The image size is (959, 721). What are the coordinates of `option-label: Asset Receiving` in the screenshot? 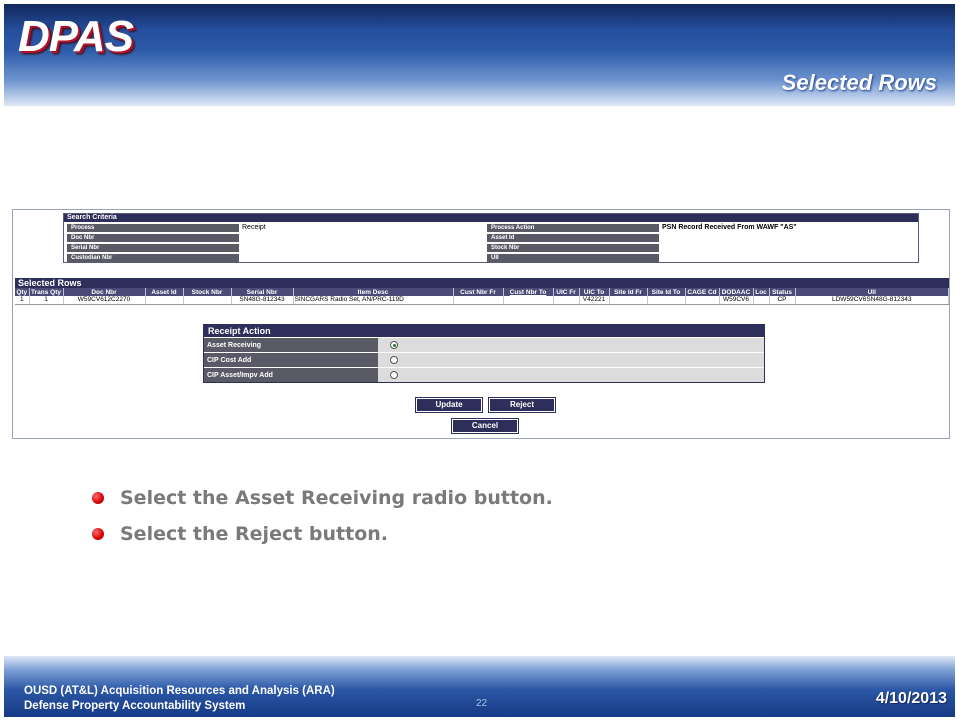 It's located at (291, 345).